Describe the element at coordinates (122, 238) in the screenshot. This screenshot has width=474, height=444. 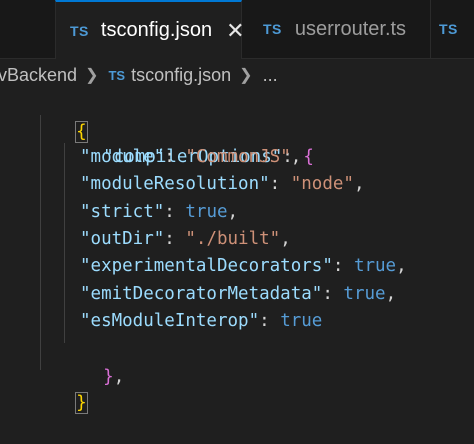
I see `json-key: "outDir"` at that location.